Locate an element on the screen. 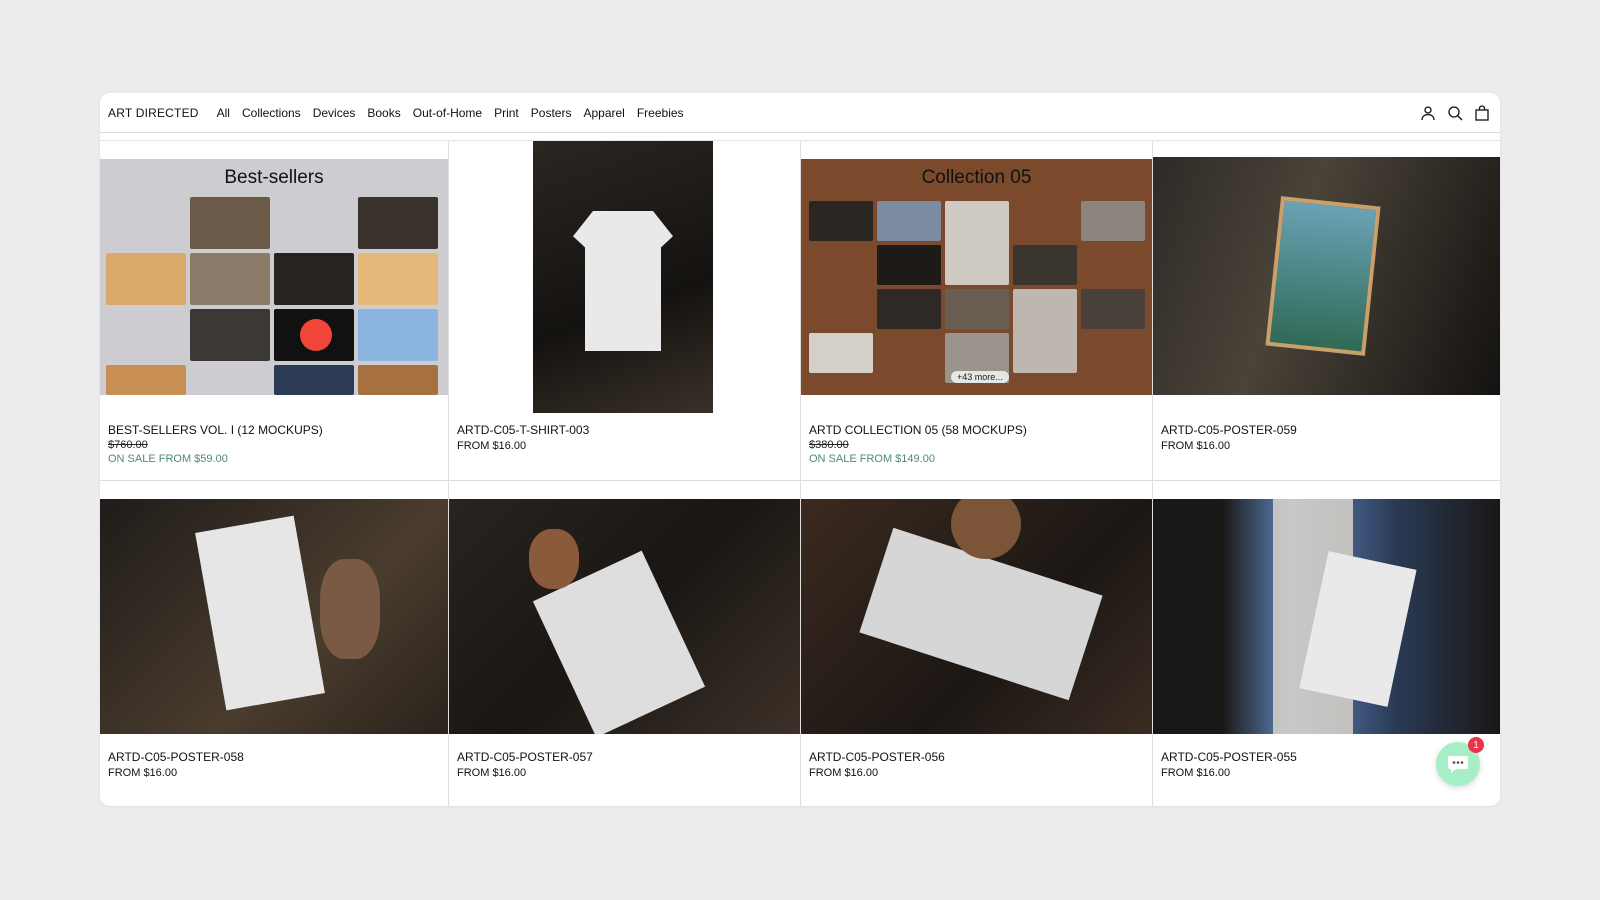 The height and width of the screenshot is (900, 1600). image-heading: Collection 05 is located at coordinates (976, 177).